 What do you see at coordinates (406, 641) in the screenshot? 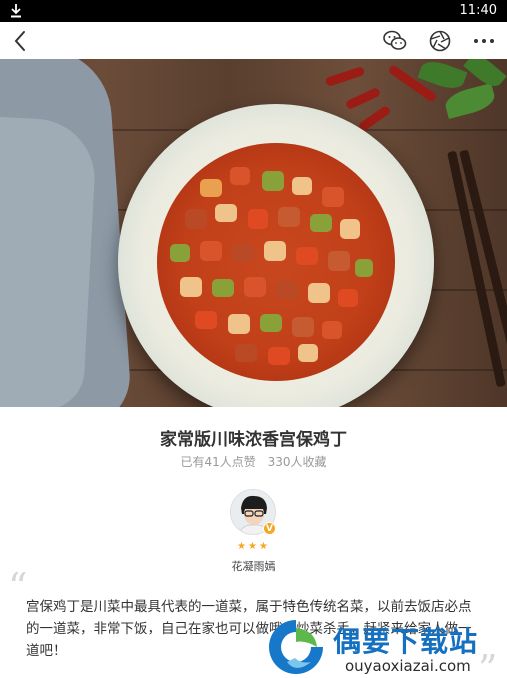
I see `watermark-brand: 偶要下载站` at bounding box center [406, 641].